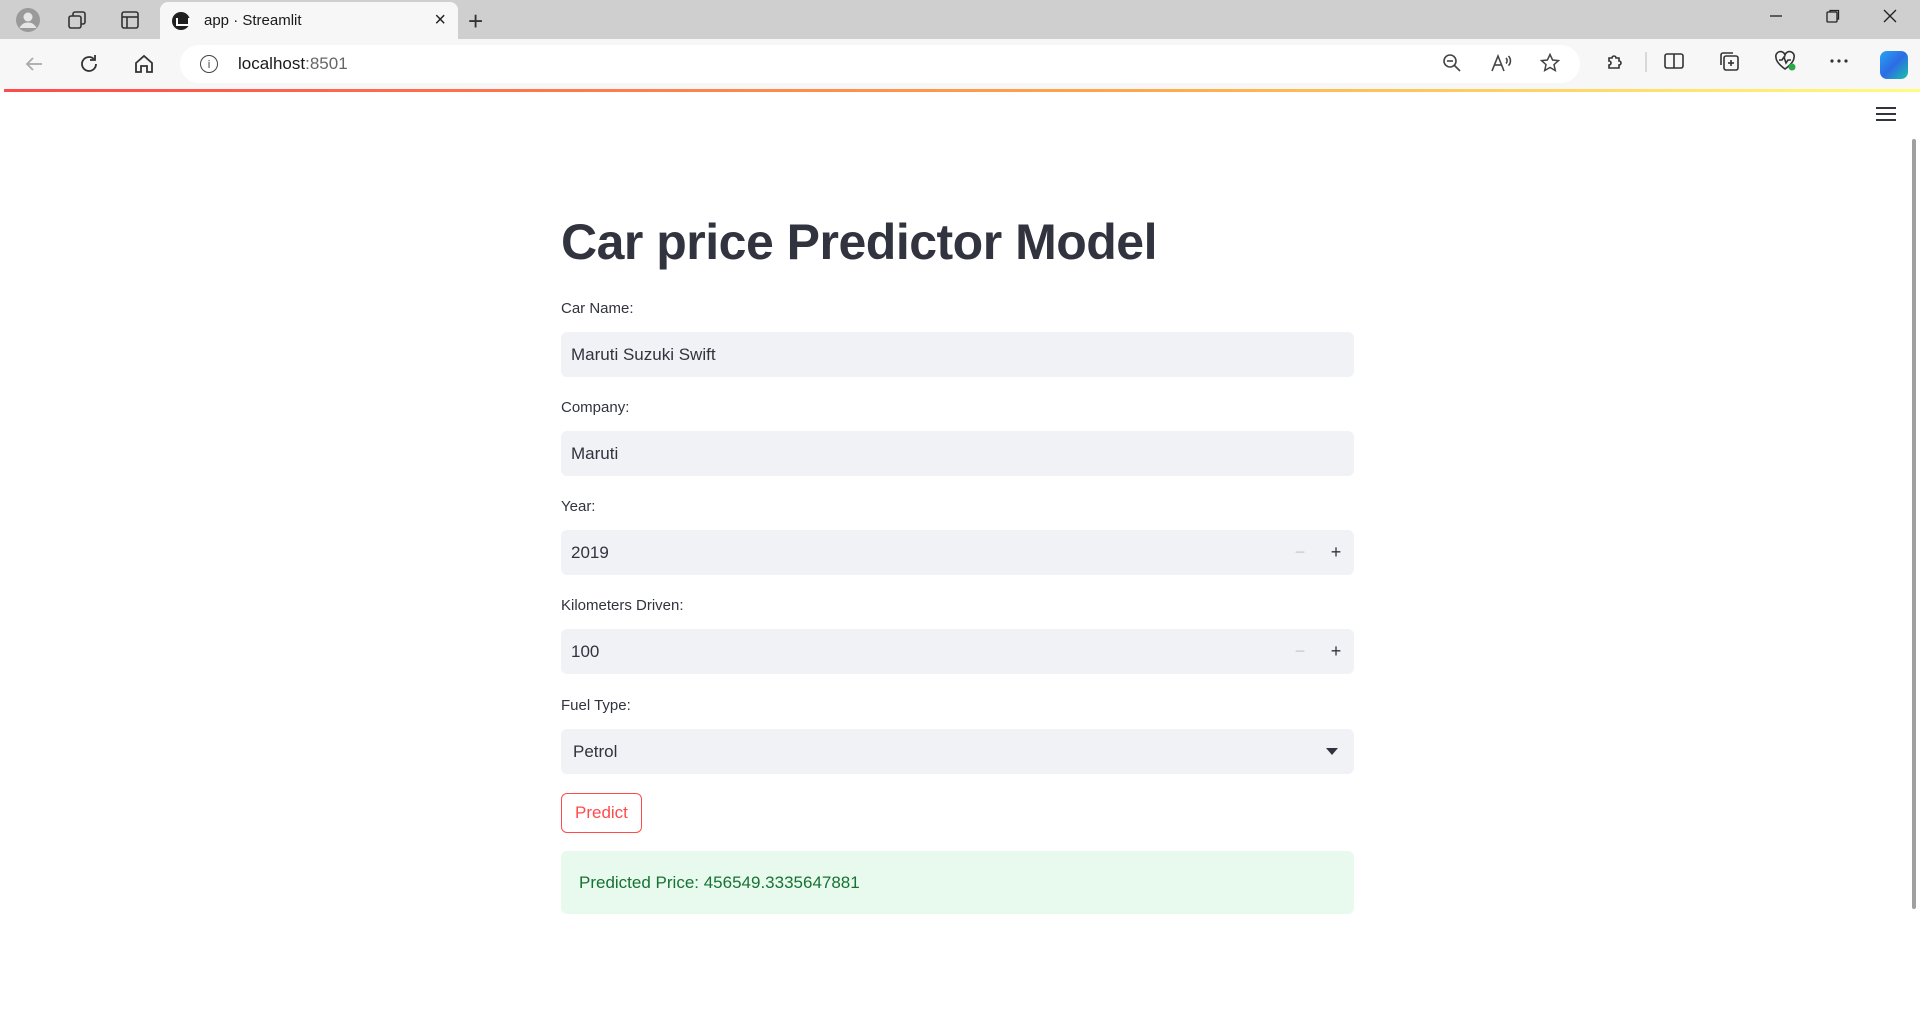 The width and height of the screenshot is (1920, 1013). What do you see at coordinates (1894, 65) in the screenshot?
I see `copilot-icon` at bounding box center [1894, 65].